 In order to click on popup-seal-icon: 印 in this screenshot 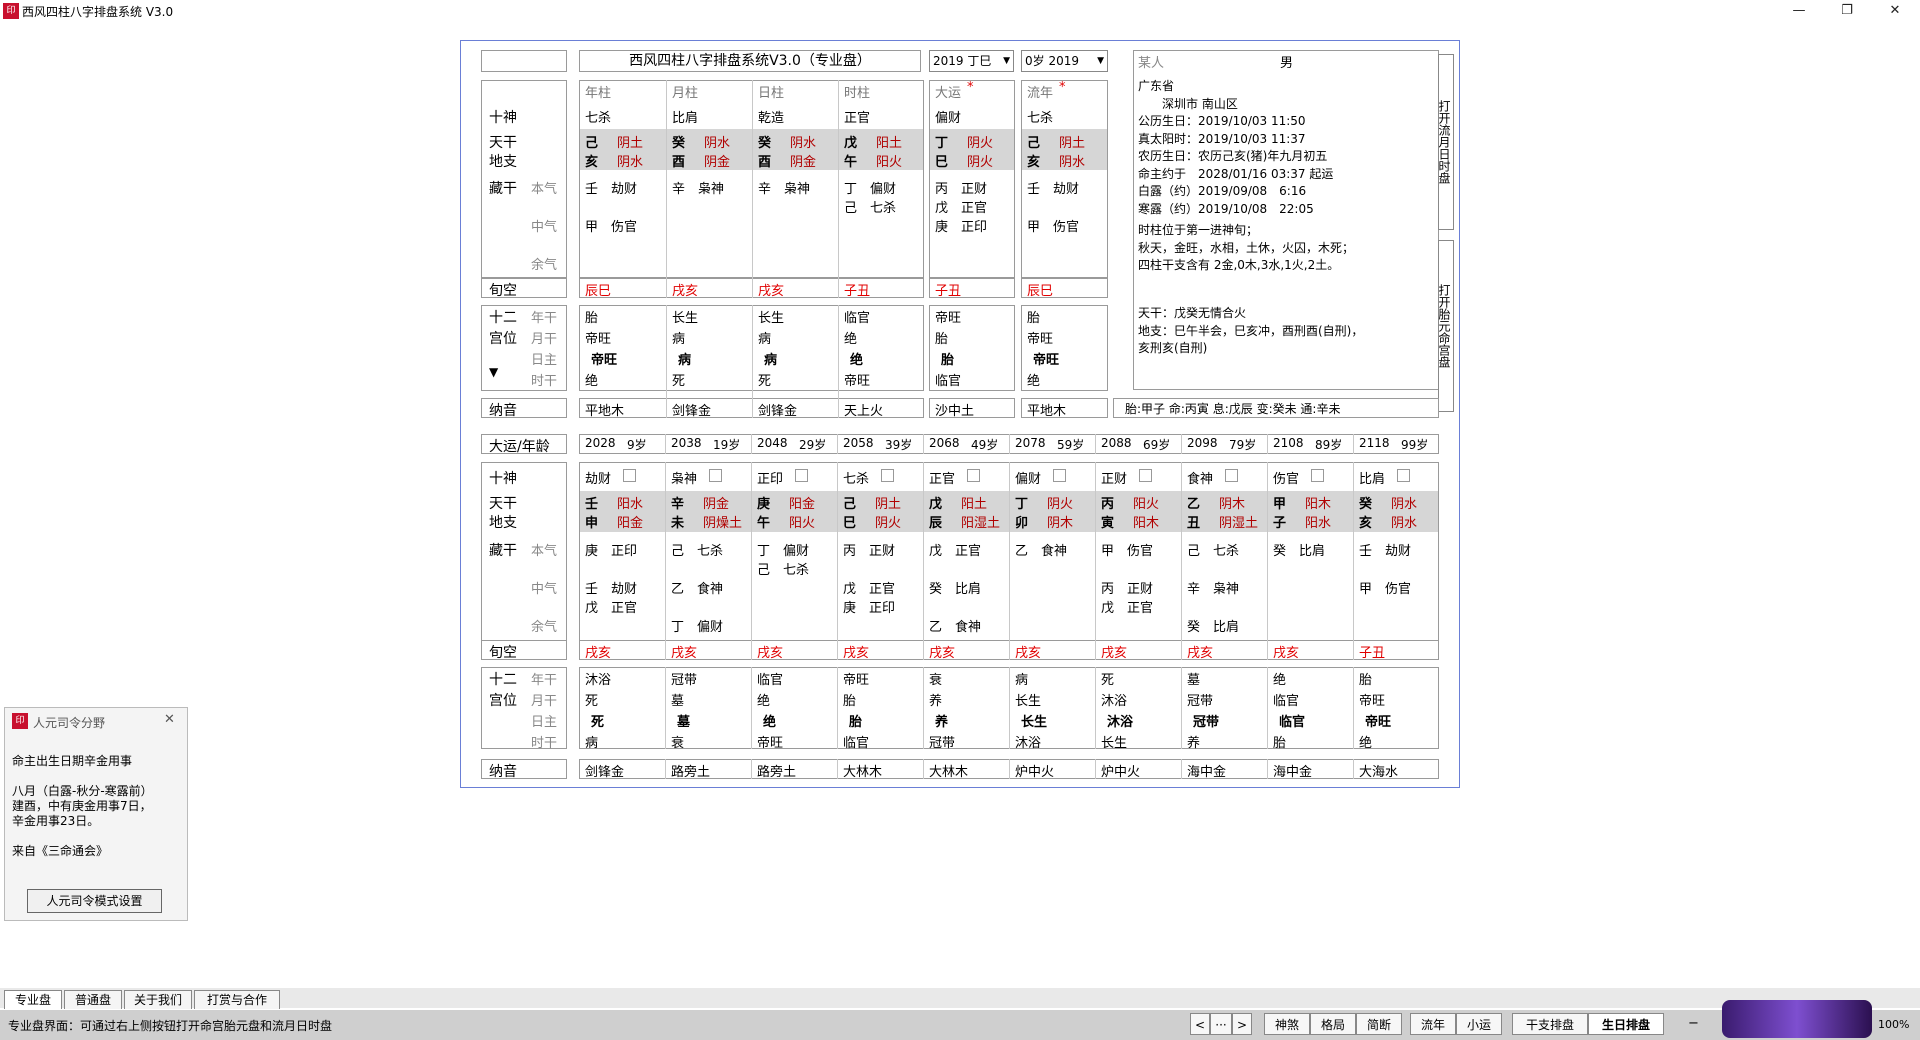, I will do `click(20, 721)`.